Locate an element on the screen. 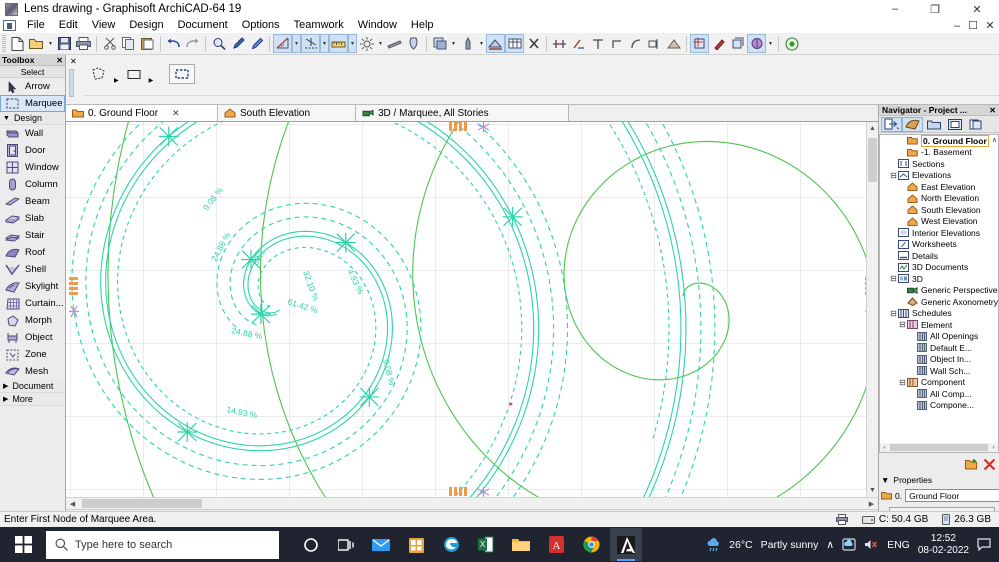 This screenshot has height=562, width=999. tree-item-generic-axonometry: Generic Axonometry is located at coordinates (939, 302).